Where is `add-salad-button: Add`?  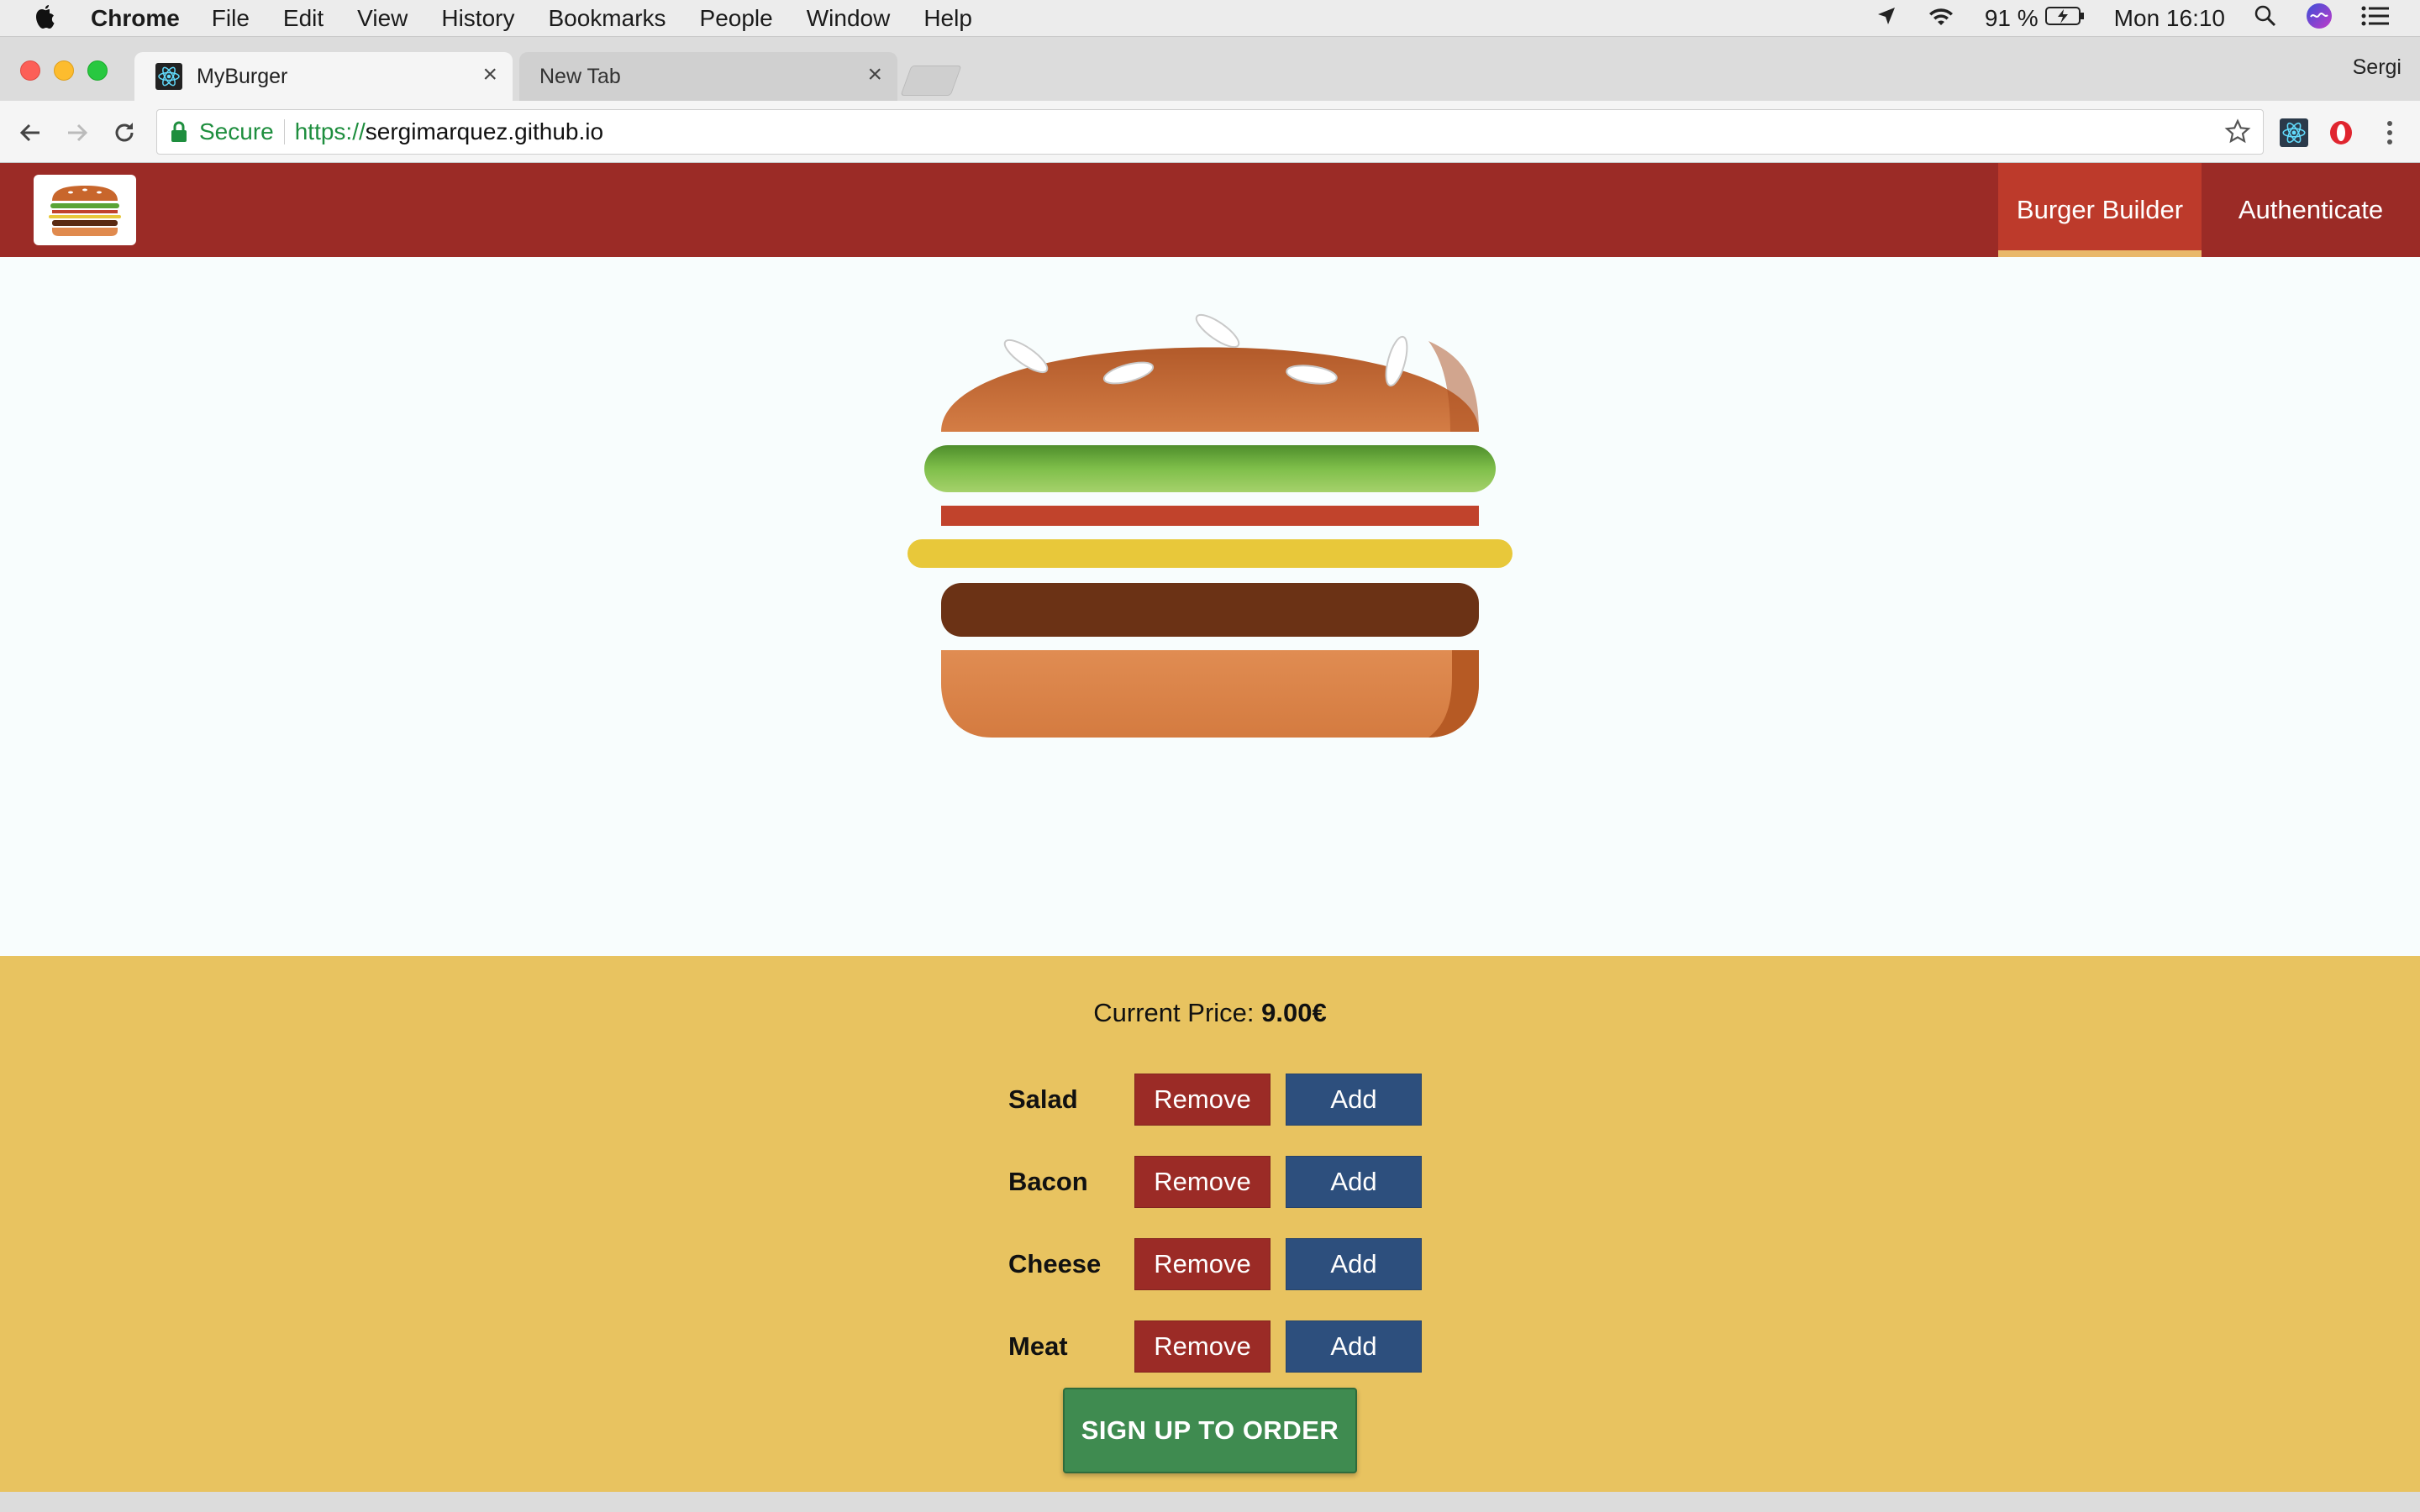
add-salad-button: Add is located at coordinates (1354, 1100).